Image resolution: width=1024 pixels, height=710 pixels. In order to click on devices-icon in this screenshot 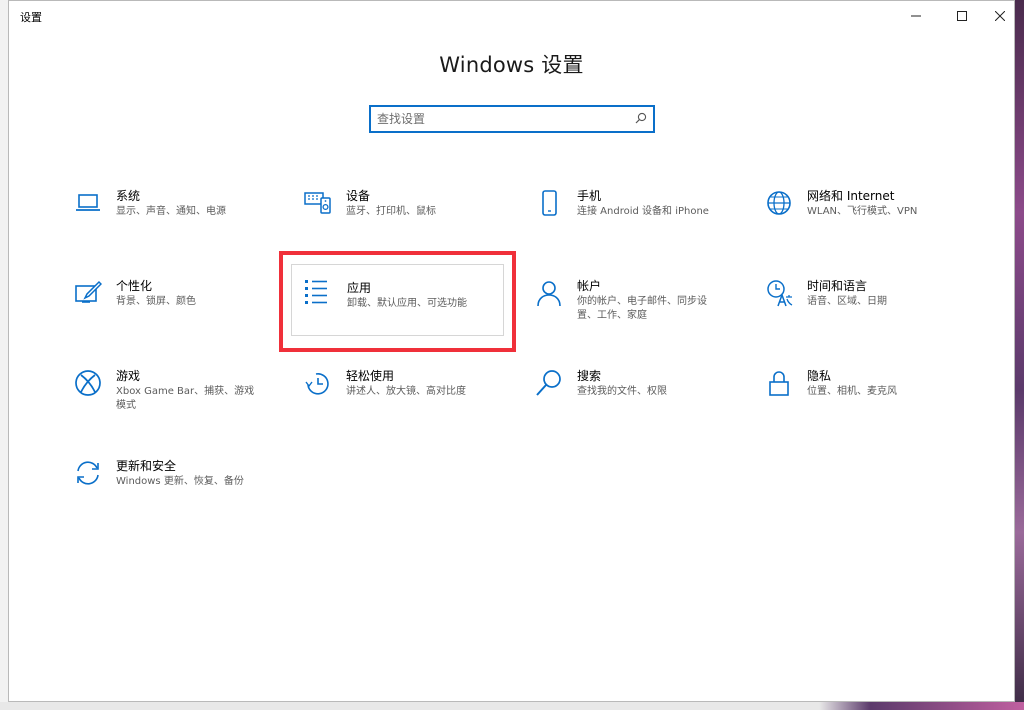, I will do `click(317, 203)`.